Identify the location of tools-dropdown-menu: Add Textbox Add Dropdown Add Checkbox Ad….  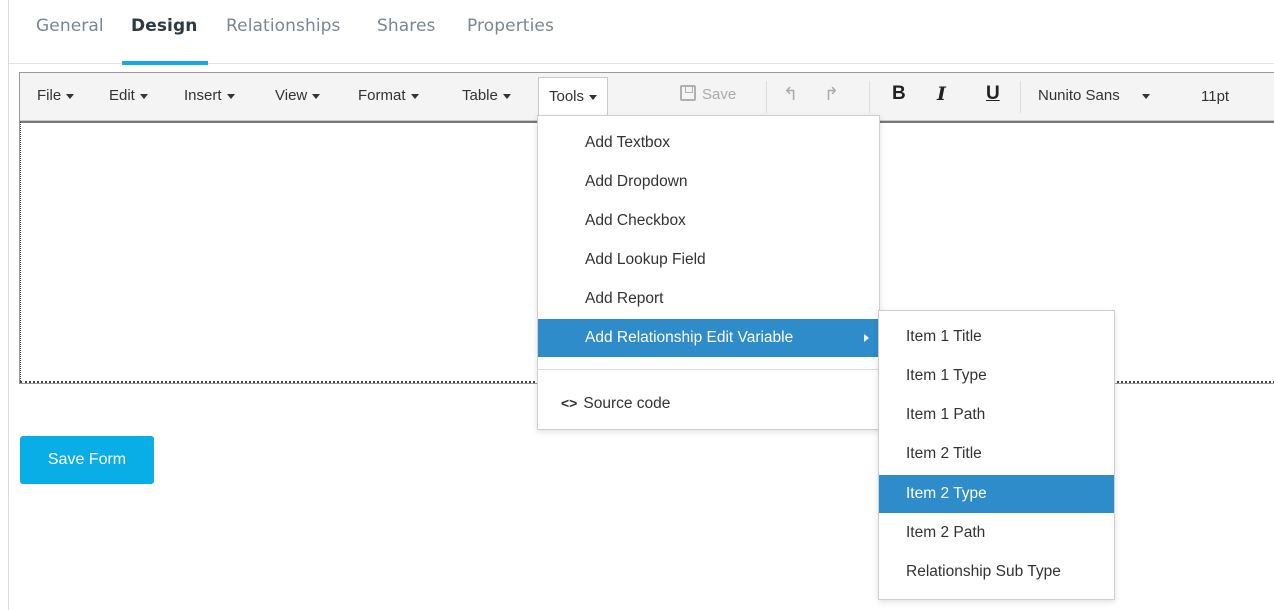
(708, 272).